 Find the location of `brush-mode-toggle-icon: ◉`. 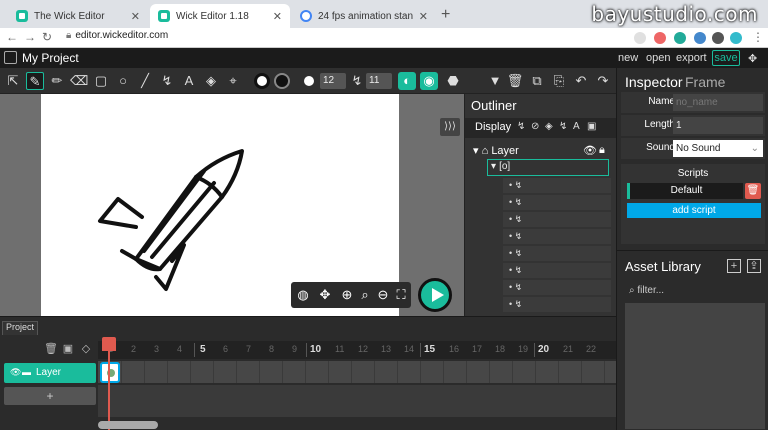

brush-mode-toggle-icon: ◉ is located at coordinates (429, 81).